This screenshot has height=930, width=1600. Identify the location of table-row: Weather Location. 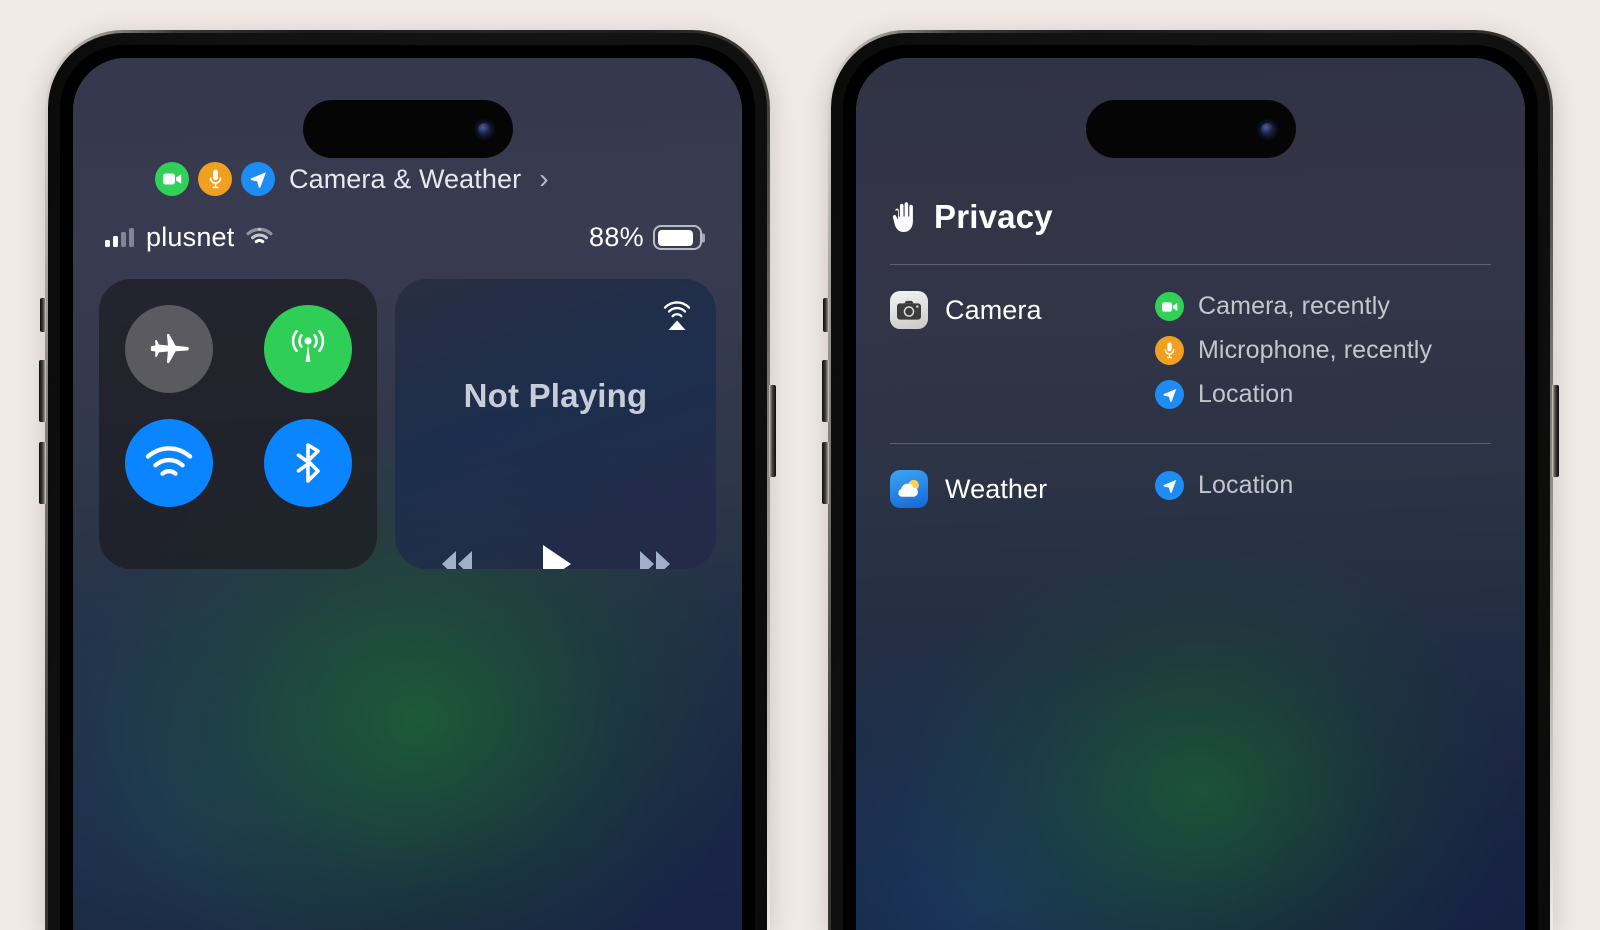
(1190, 479).